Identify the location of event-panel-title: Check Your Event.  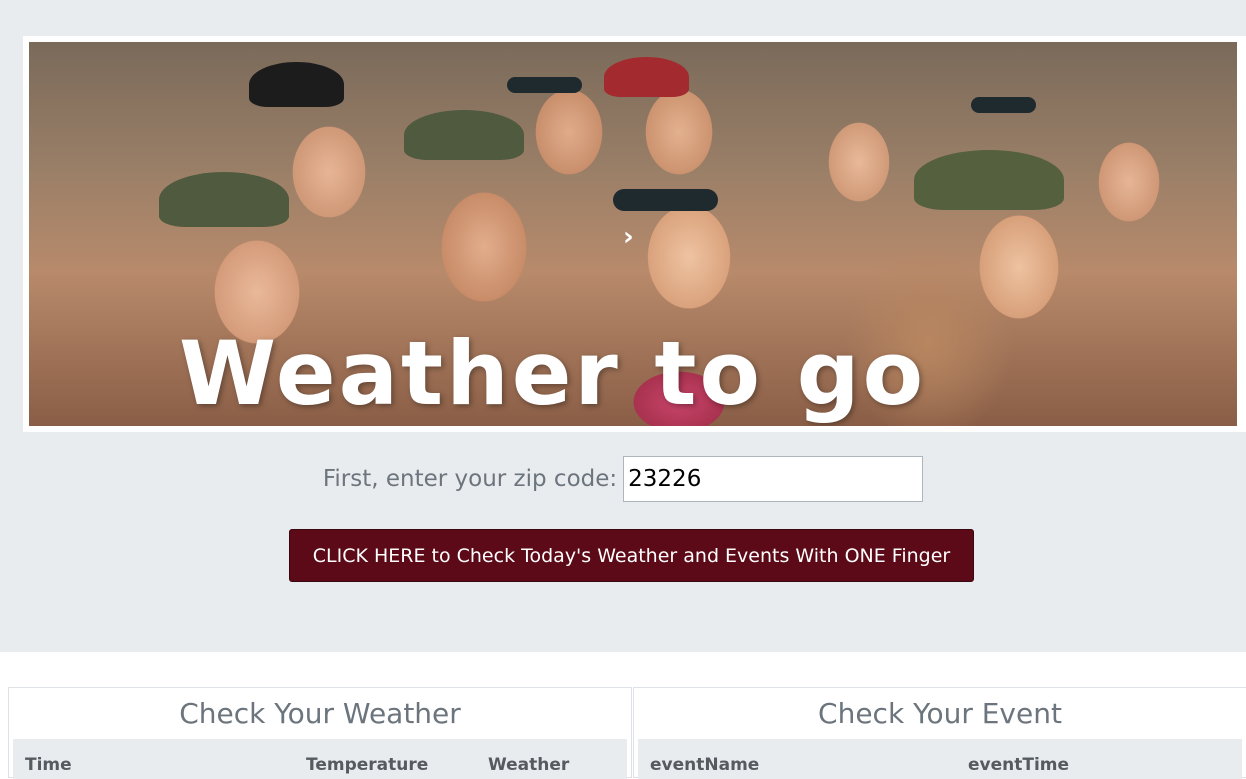
(940, 713).